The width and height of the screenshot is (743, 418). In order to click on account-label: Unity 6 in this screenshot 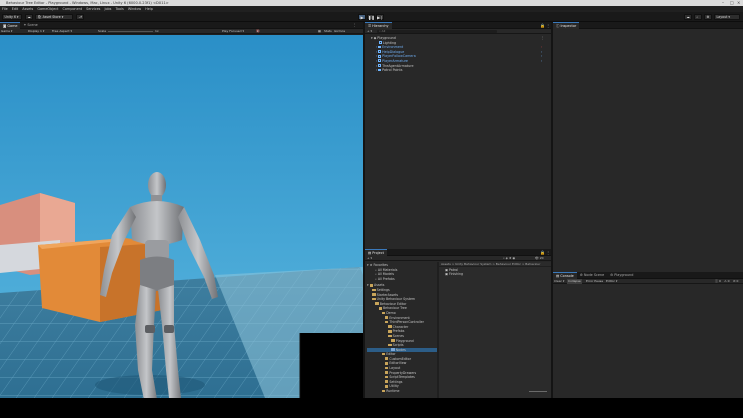, I will do `click(10, 17)`.